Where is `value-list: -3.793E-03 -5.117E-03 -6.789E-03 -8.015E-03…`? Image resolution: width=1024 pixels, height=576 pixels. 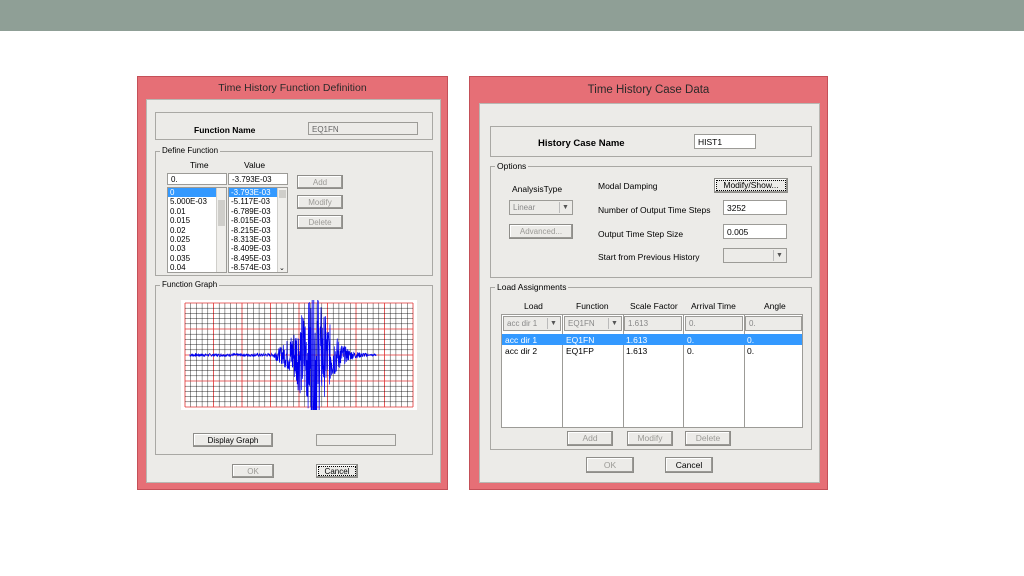
value-list: -3.793E-03 -5.117E-03 -6.789E-03 -8.015E-03… is located at coordinates (258, 230).